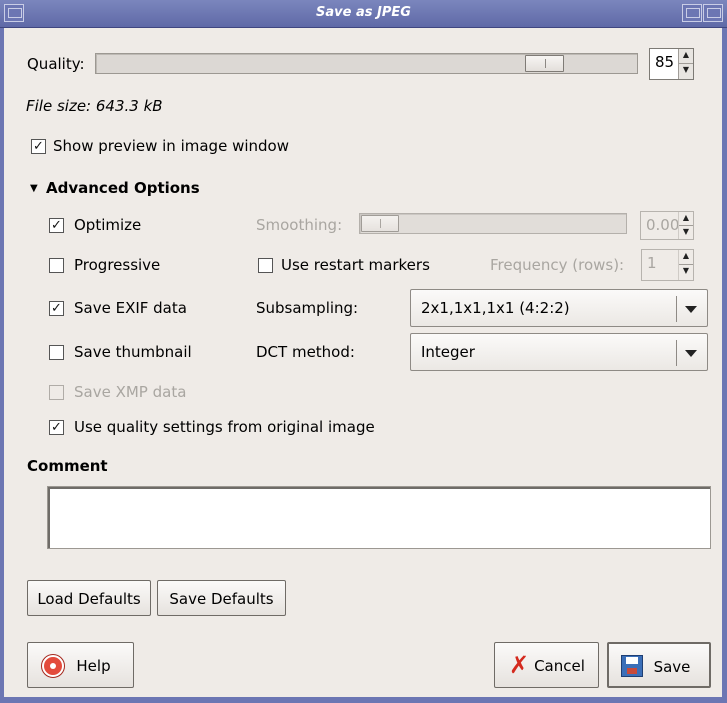  I want to click on save-defaults-button: Save Defaults, so click(221, 598).